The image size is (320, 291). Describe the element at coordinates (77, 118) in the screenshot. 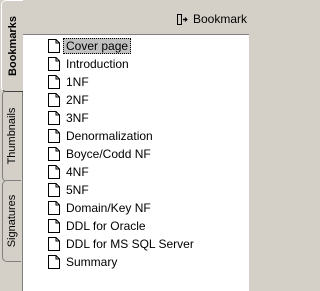

I see `bookmark-label: 3NF` at that location.